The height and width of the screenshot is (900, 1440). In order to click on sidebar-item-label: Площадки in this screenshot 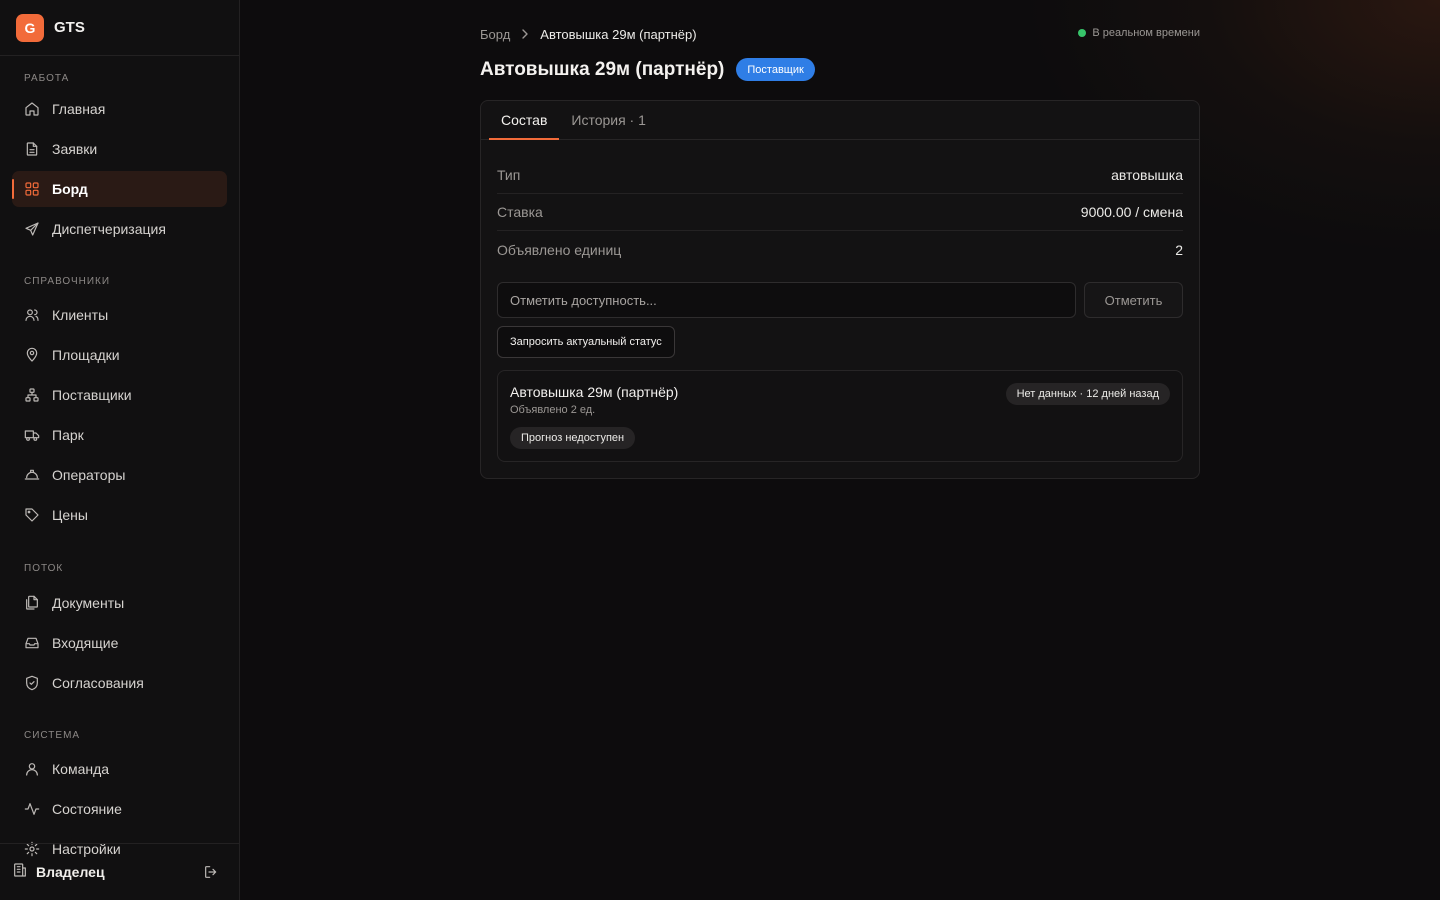, I will do `click(86, 355)`.